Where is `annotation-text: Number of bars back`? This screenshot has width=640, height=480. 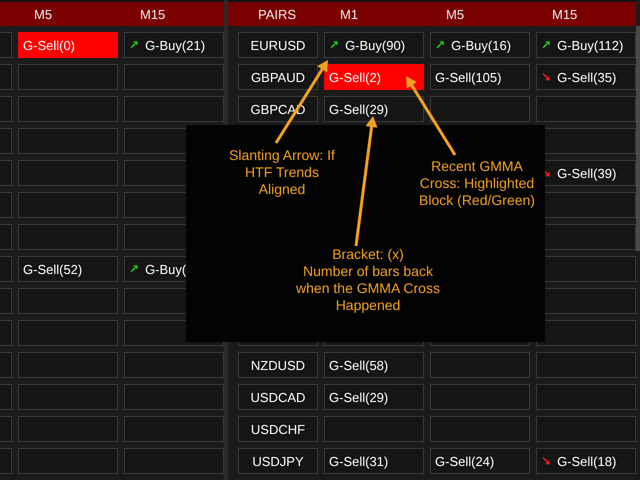
annotation-text: Number of bars back is located at coordinates (368, 271).